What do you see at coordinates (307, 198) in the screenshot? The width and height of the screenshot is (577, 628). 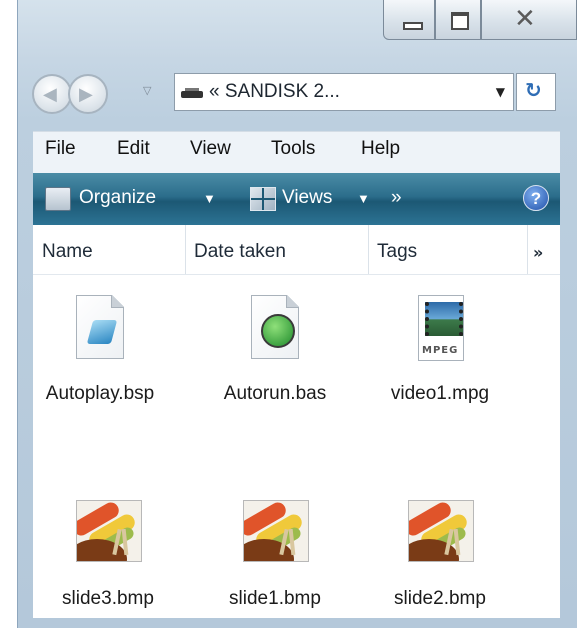 I see `views-button: Views` at bounding box center [307, 198].